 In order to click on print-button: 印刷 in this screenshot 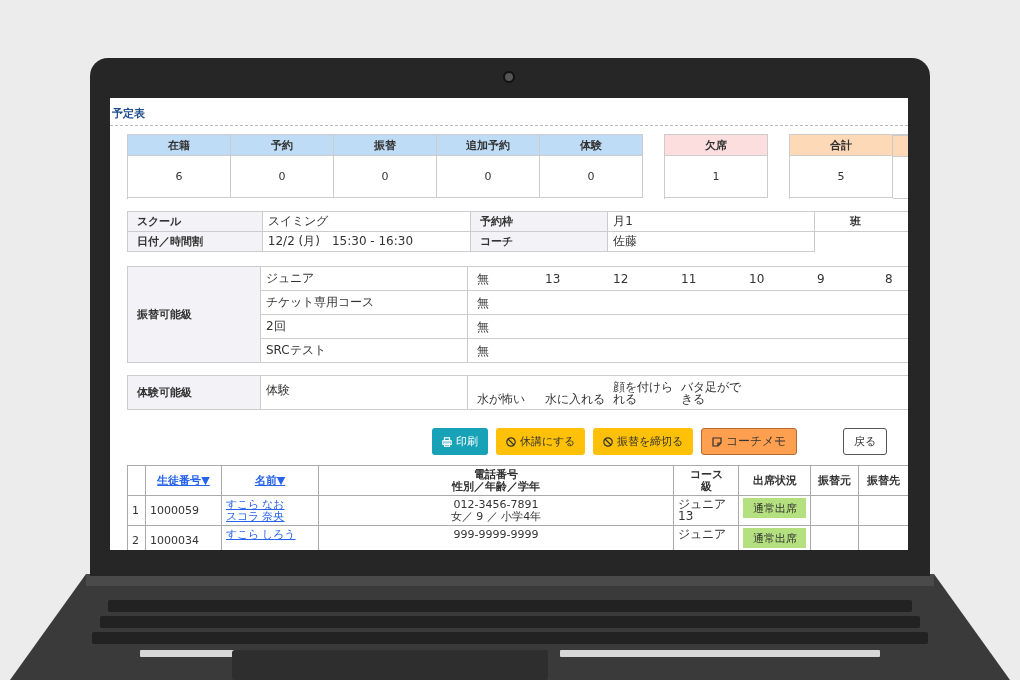, I will do `click(460, 441)`.